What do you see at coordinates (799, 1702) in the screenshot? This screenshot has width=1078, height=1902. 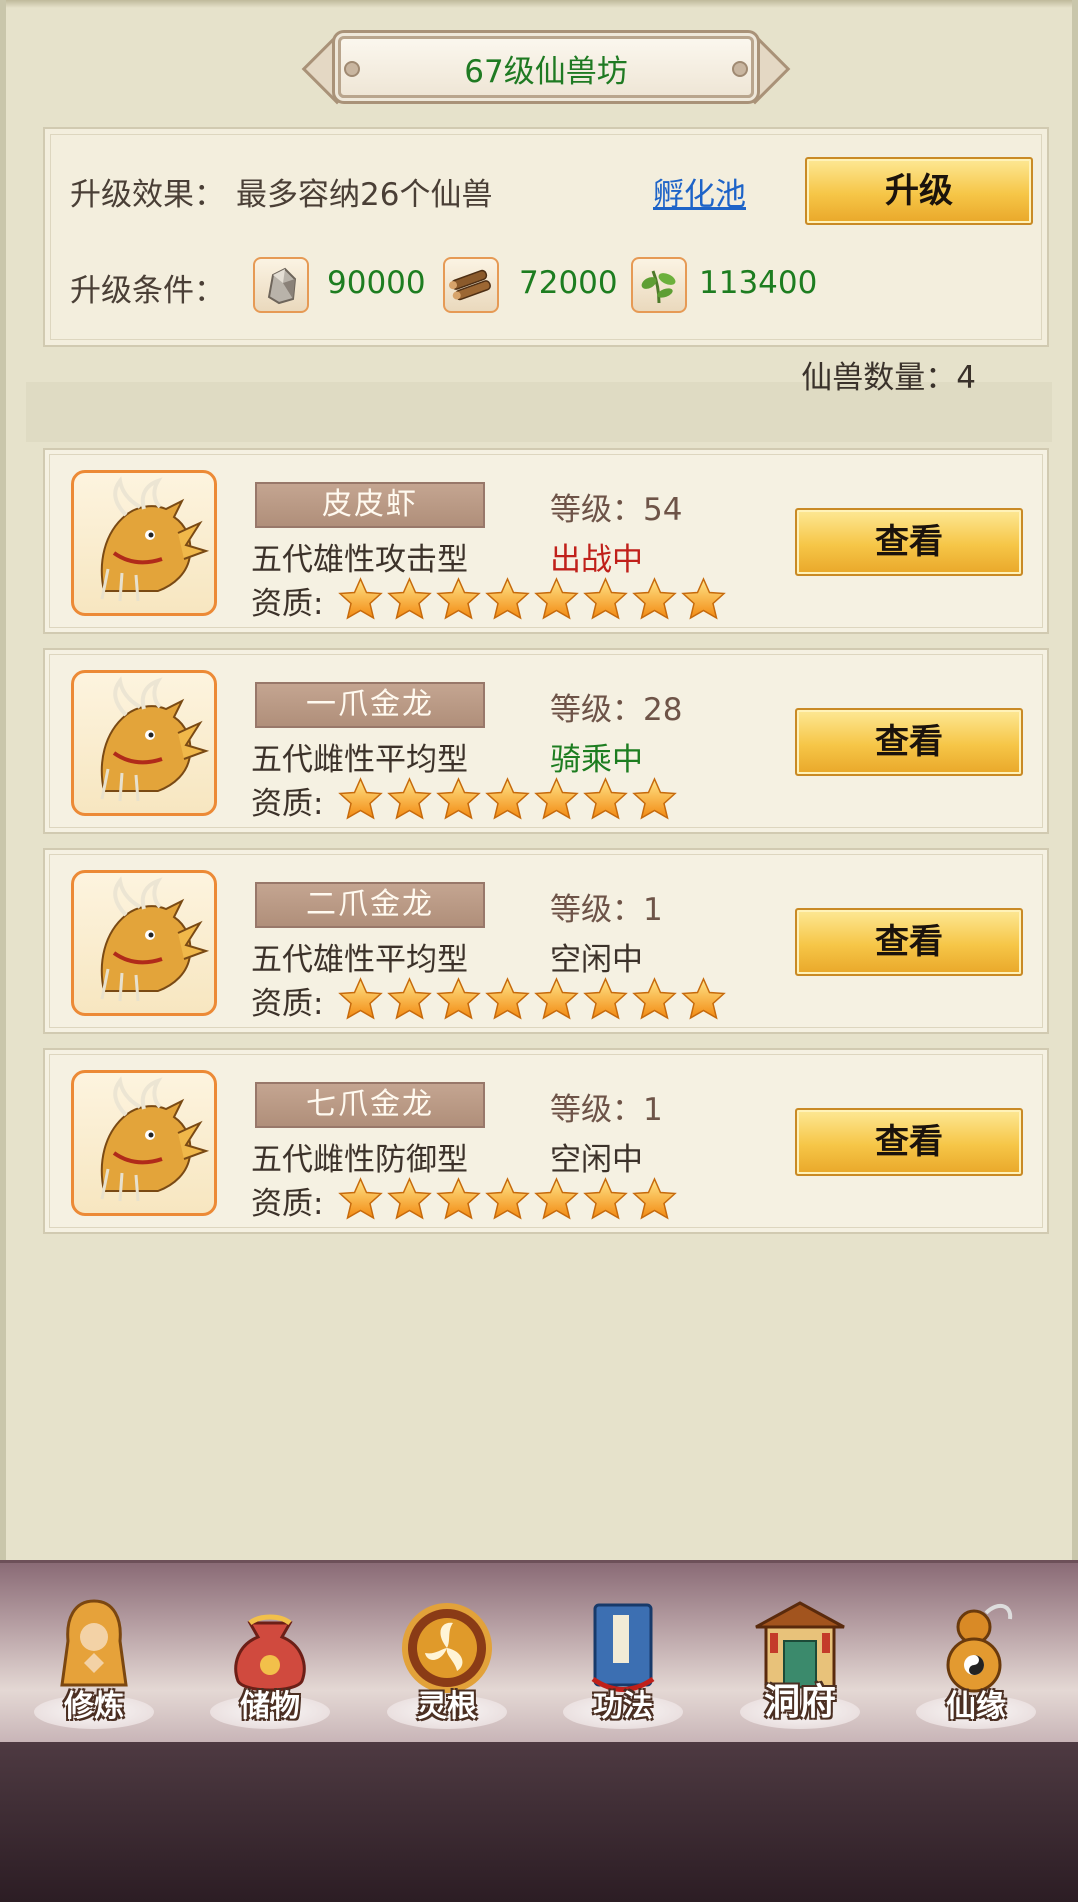 I see `nav-label: 洞府` at bounding box center [799, 1702].